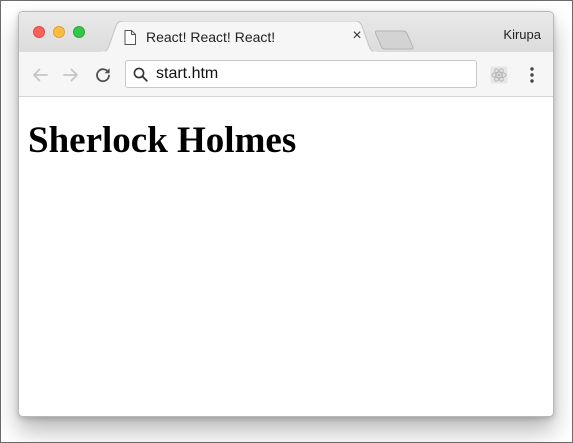  Describe the element at coordinates (395, 40) in the screenshot. I see `new-tab-button` at that location.